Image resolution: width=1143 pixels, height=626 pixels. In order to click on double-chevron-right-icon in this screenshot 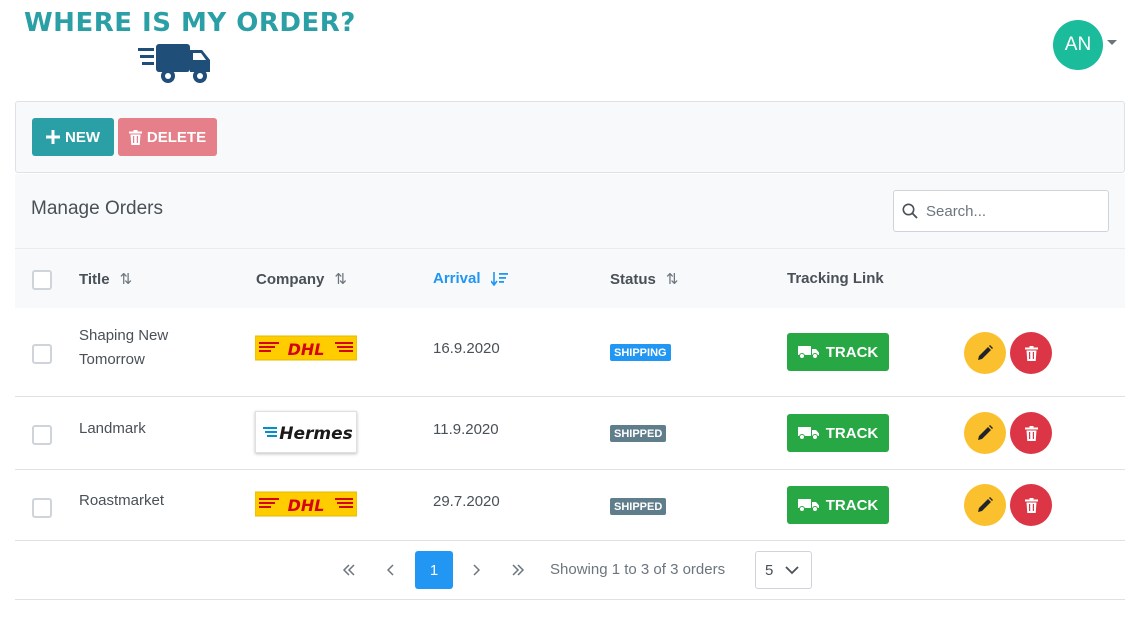, I will do `click(518, 570)`.